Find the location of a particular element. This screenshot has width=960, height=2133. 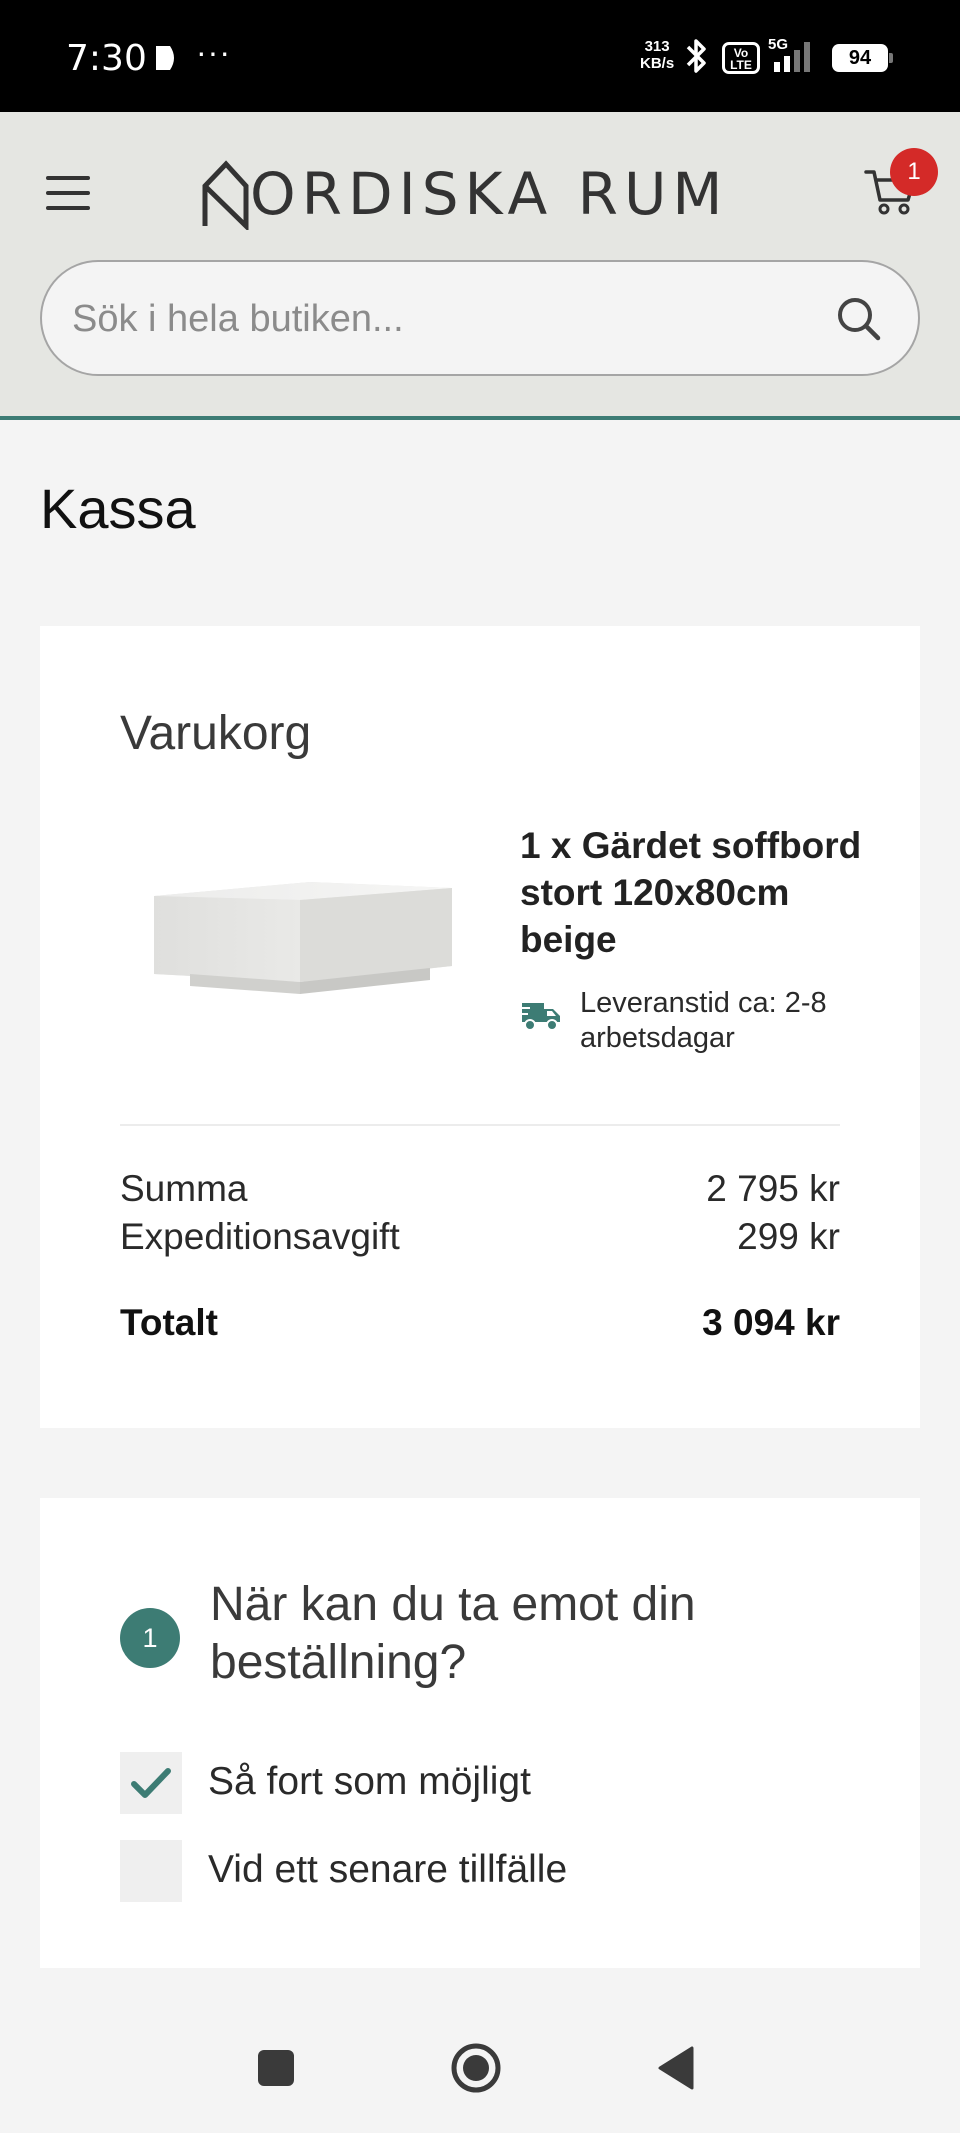

logo-n-icon is located at coordinates (225, 195).